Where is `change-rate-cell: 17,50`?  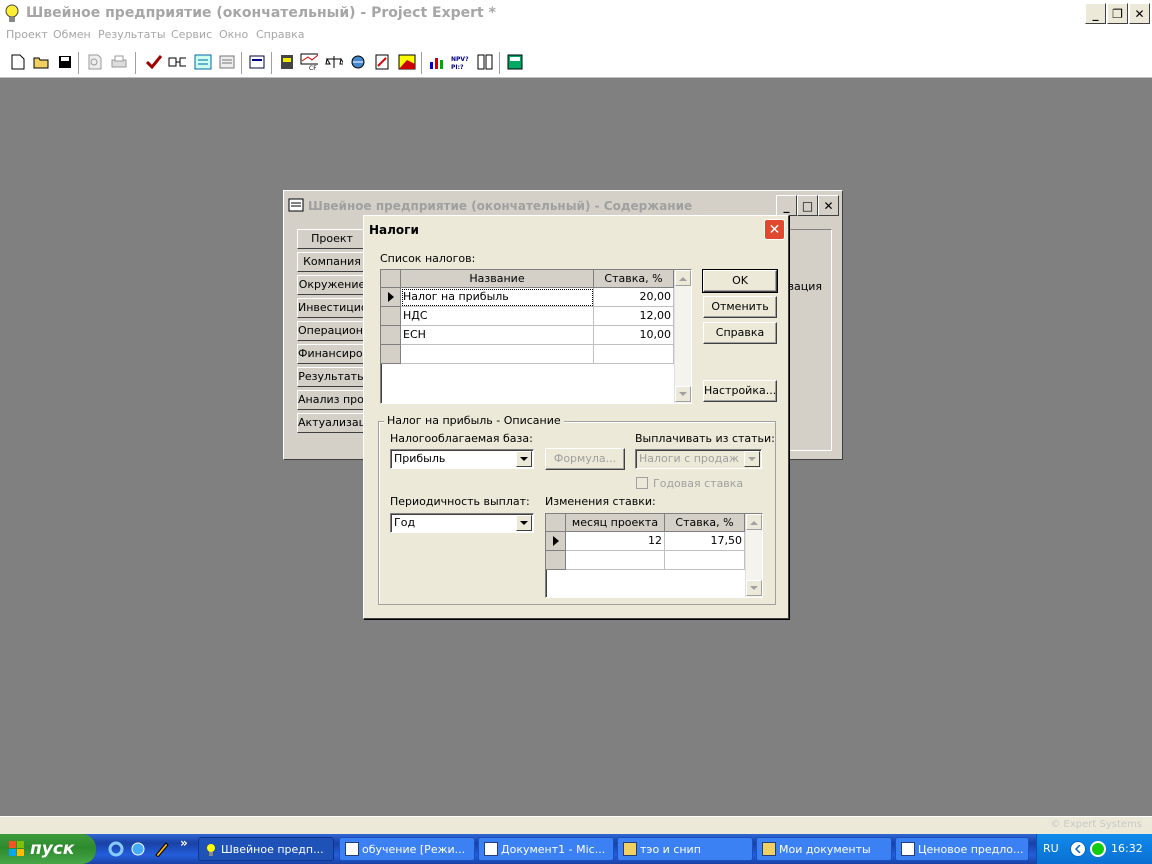 change-rate-cell: 17,50 is located at coordinates (705, 541).